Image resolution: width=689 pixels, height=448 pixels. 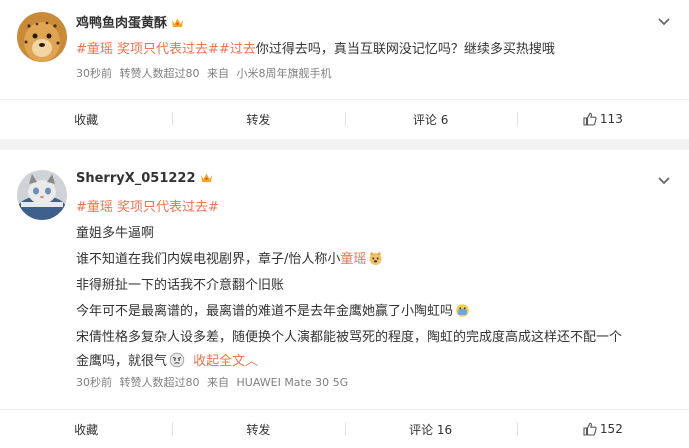 What do you see at coordinates (122, 361) in the screenshot?
I see `text-segment: 金鹰吗，就很气` at bounding box center [122, 361].